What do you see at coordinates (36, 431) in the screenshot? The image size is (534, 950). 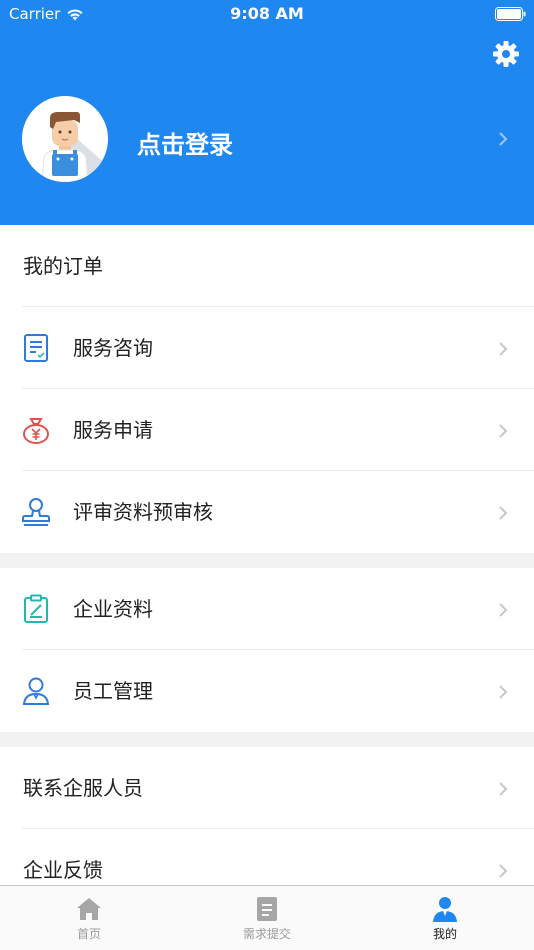 I see `money-bag-icon` at bounding box center [36, 431].